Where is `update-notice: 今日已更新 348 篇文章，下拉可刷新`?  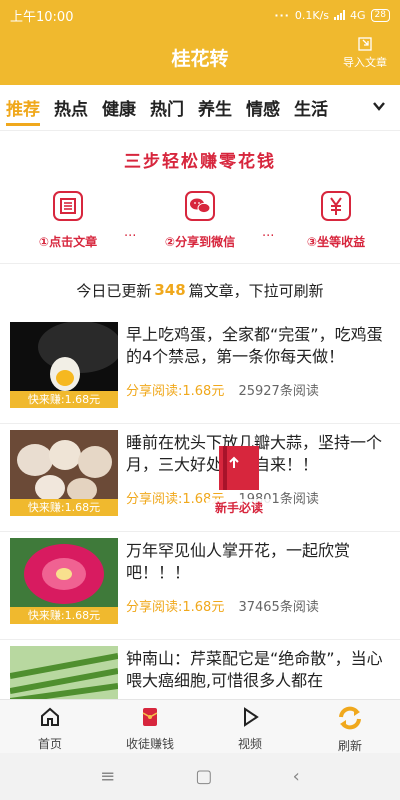
update-notice: 今日已更新 348 篇文章，下拉可刷新 is located at coordinates (200, 290).